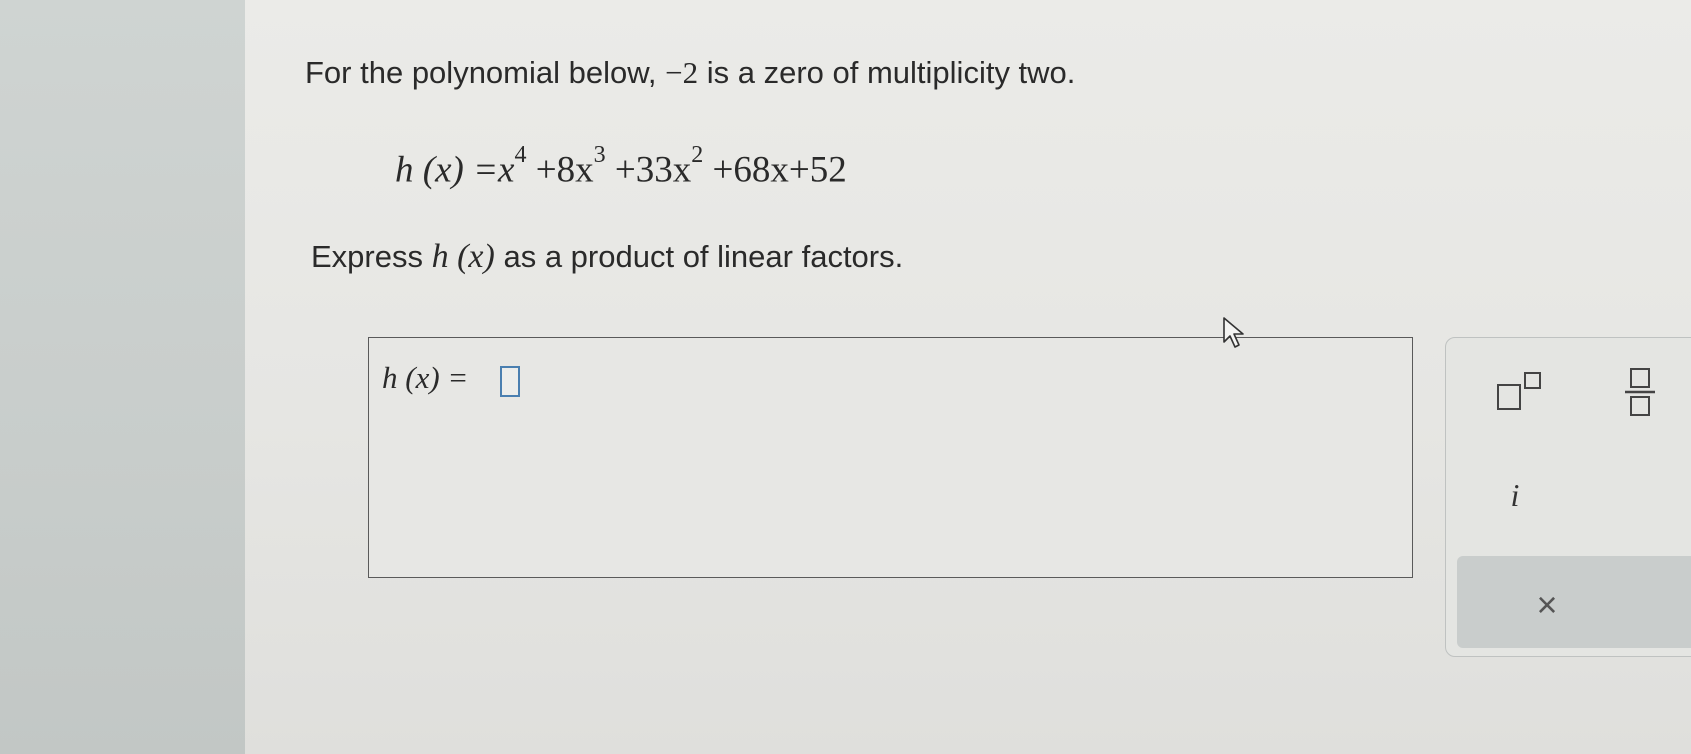  Describe the element at coordinates (485, 72) in the screenshot. I see `question-intro-before: For the polynomial below,` at that location.